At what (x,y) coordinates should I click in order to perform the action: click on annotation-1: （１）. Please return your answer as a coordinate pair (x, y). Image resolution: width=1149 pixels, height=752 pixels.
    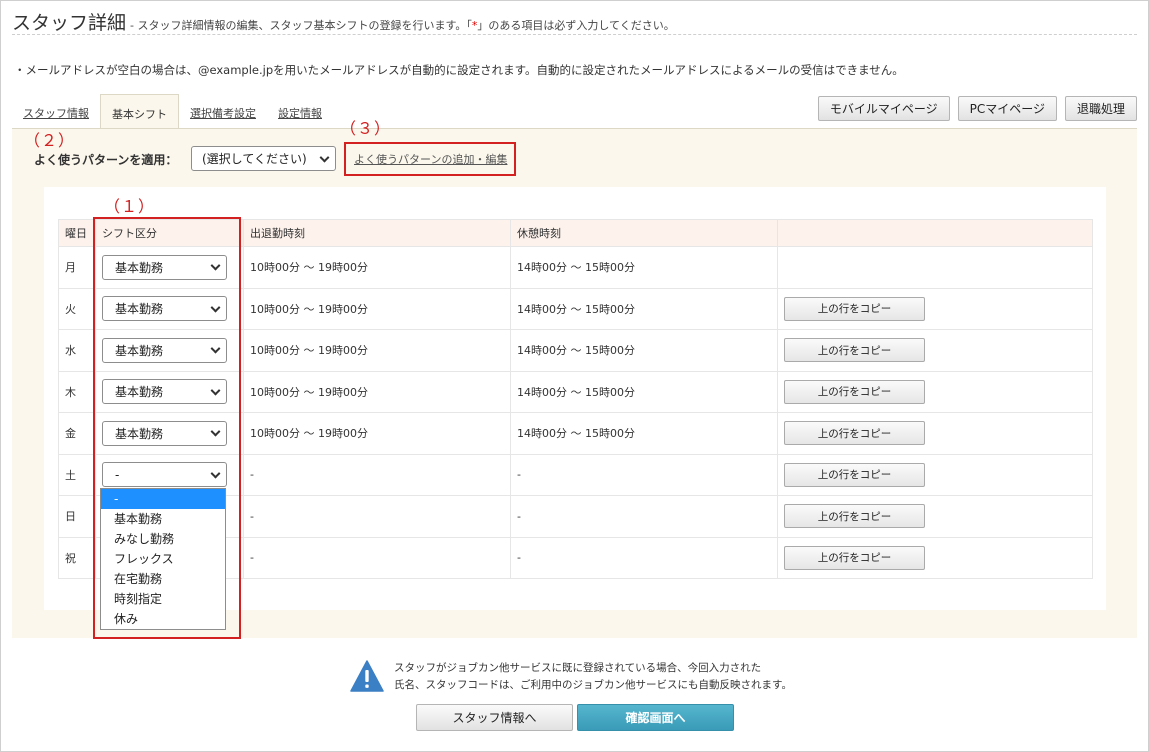
    Looking at the image, I should click on (130, 206).